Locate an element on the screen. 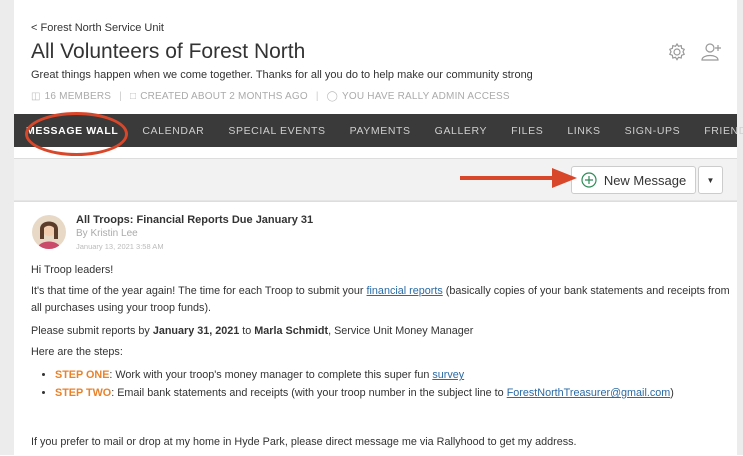  page-gutter-left is located at coordinates (7, 227).